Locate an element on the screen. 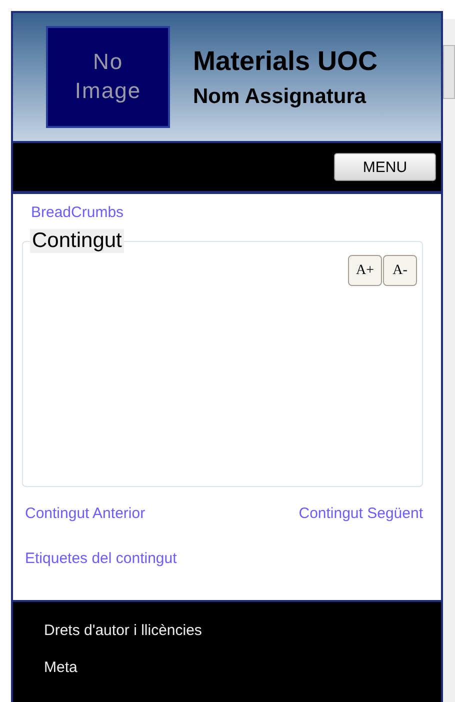 The height and width of the screenshot is (702, 455). footer-link: Drets d'autor i llicències is located at coordinates (123, 630).